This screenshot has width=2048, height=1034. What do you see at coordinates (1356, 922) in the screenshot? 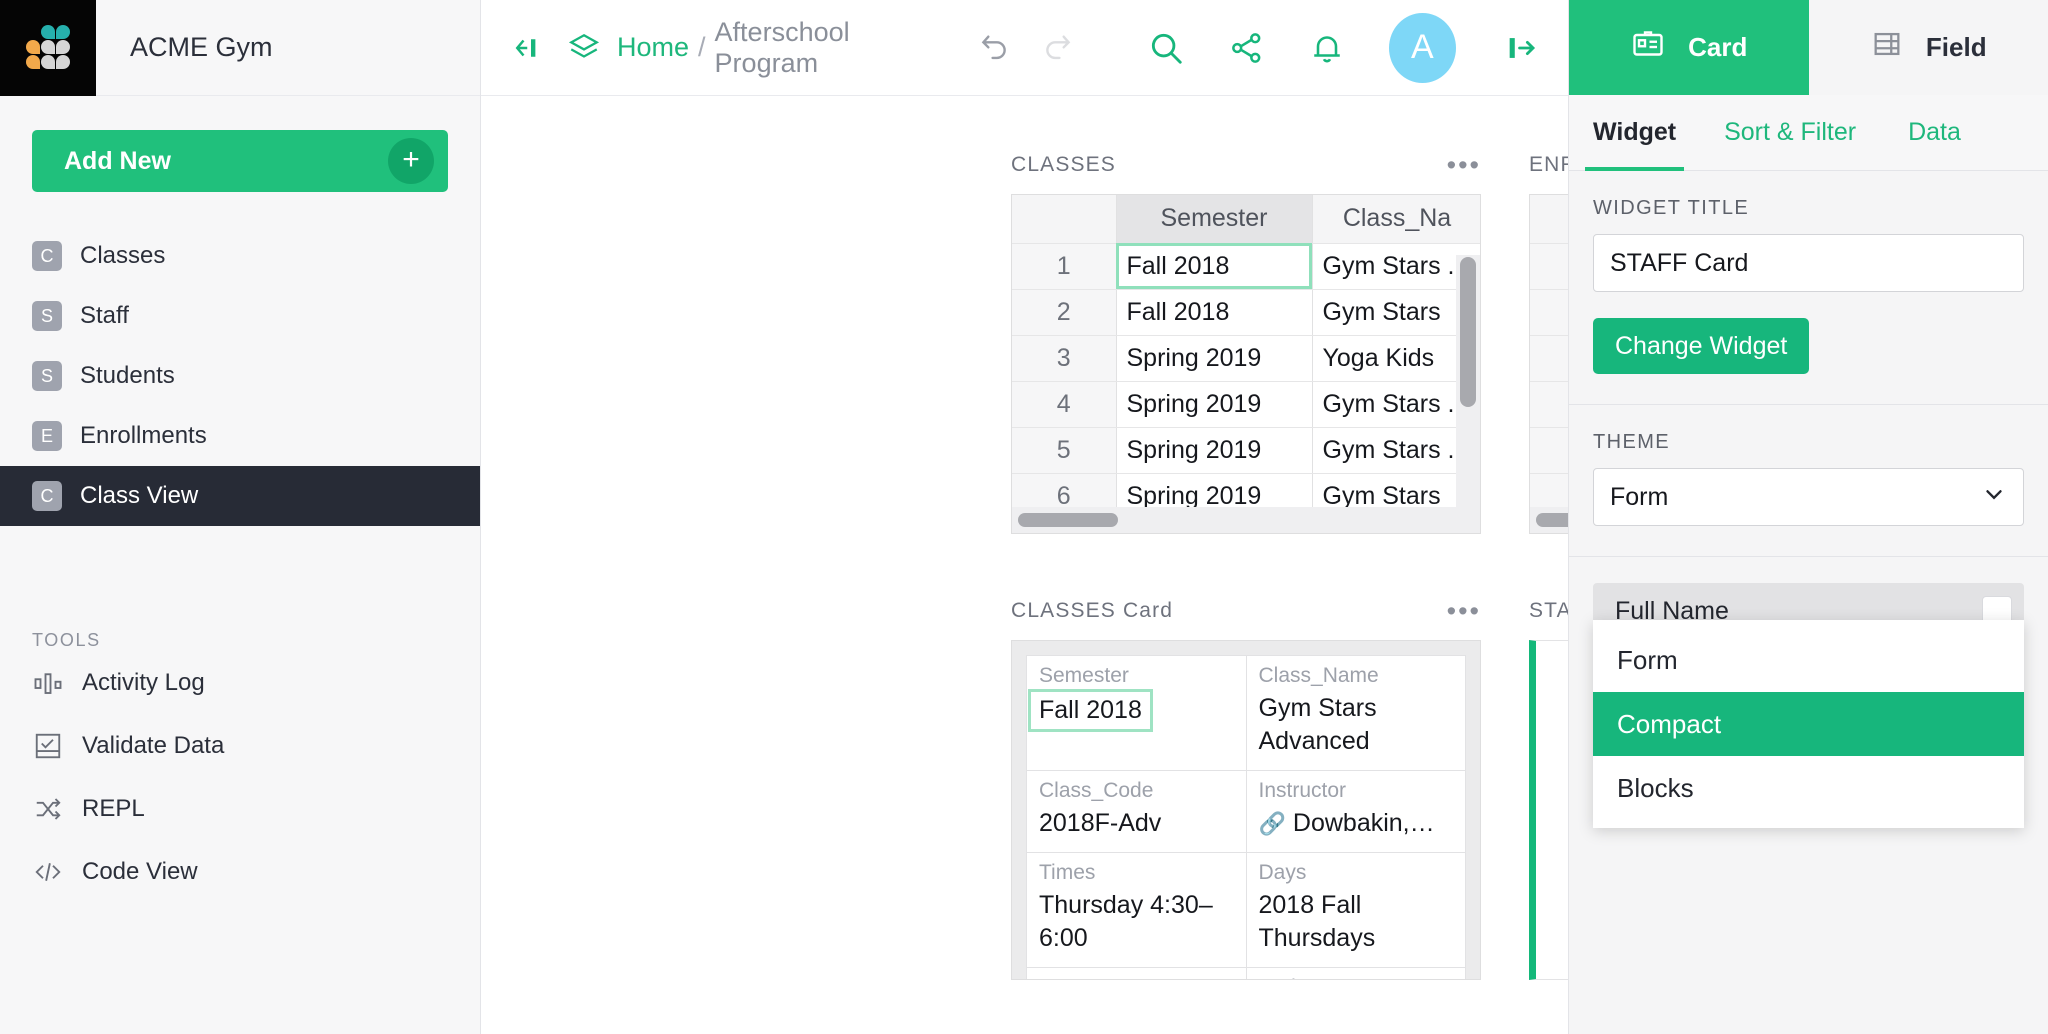
I see `field-value: 2018 Fall Thursdays` at bounding box center [1356, 922].